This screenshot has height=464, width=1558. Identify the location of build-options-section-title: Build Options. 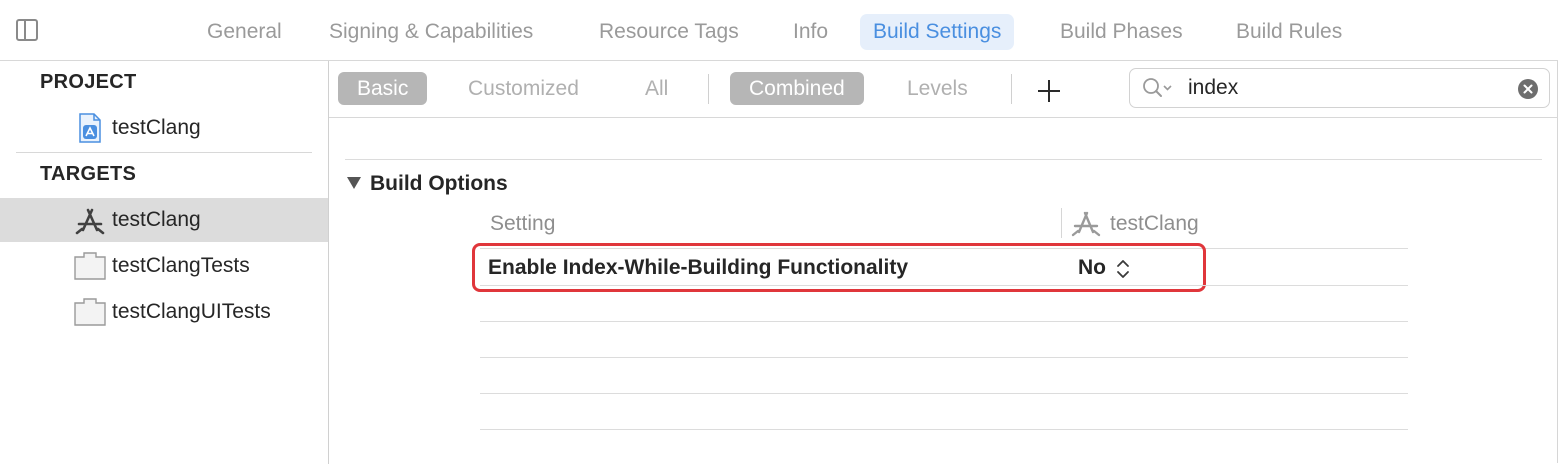
(439, 183).